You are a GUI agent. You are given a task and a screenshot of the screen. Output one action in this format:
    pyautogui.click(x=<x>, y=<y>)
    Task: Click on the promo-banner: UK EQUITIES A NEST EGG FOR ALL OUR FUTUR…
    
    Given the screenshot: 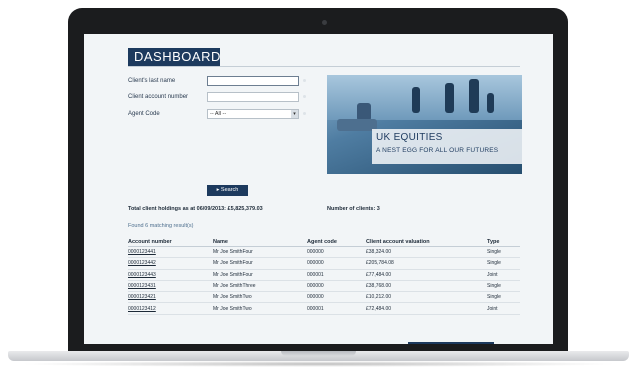 What is the action you would take?
    pyautogui.click(x=424, y=124)
    